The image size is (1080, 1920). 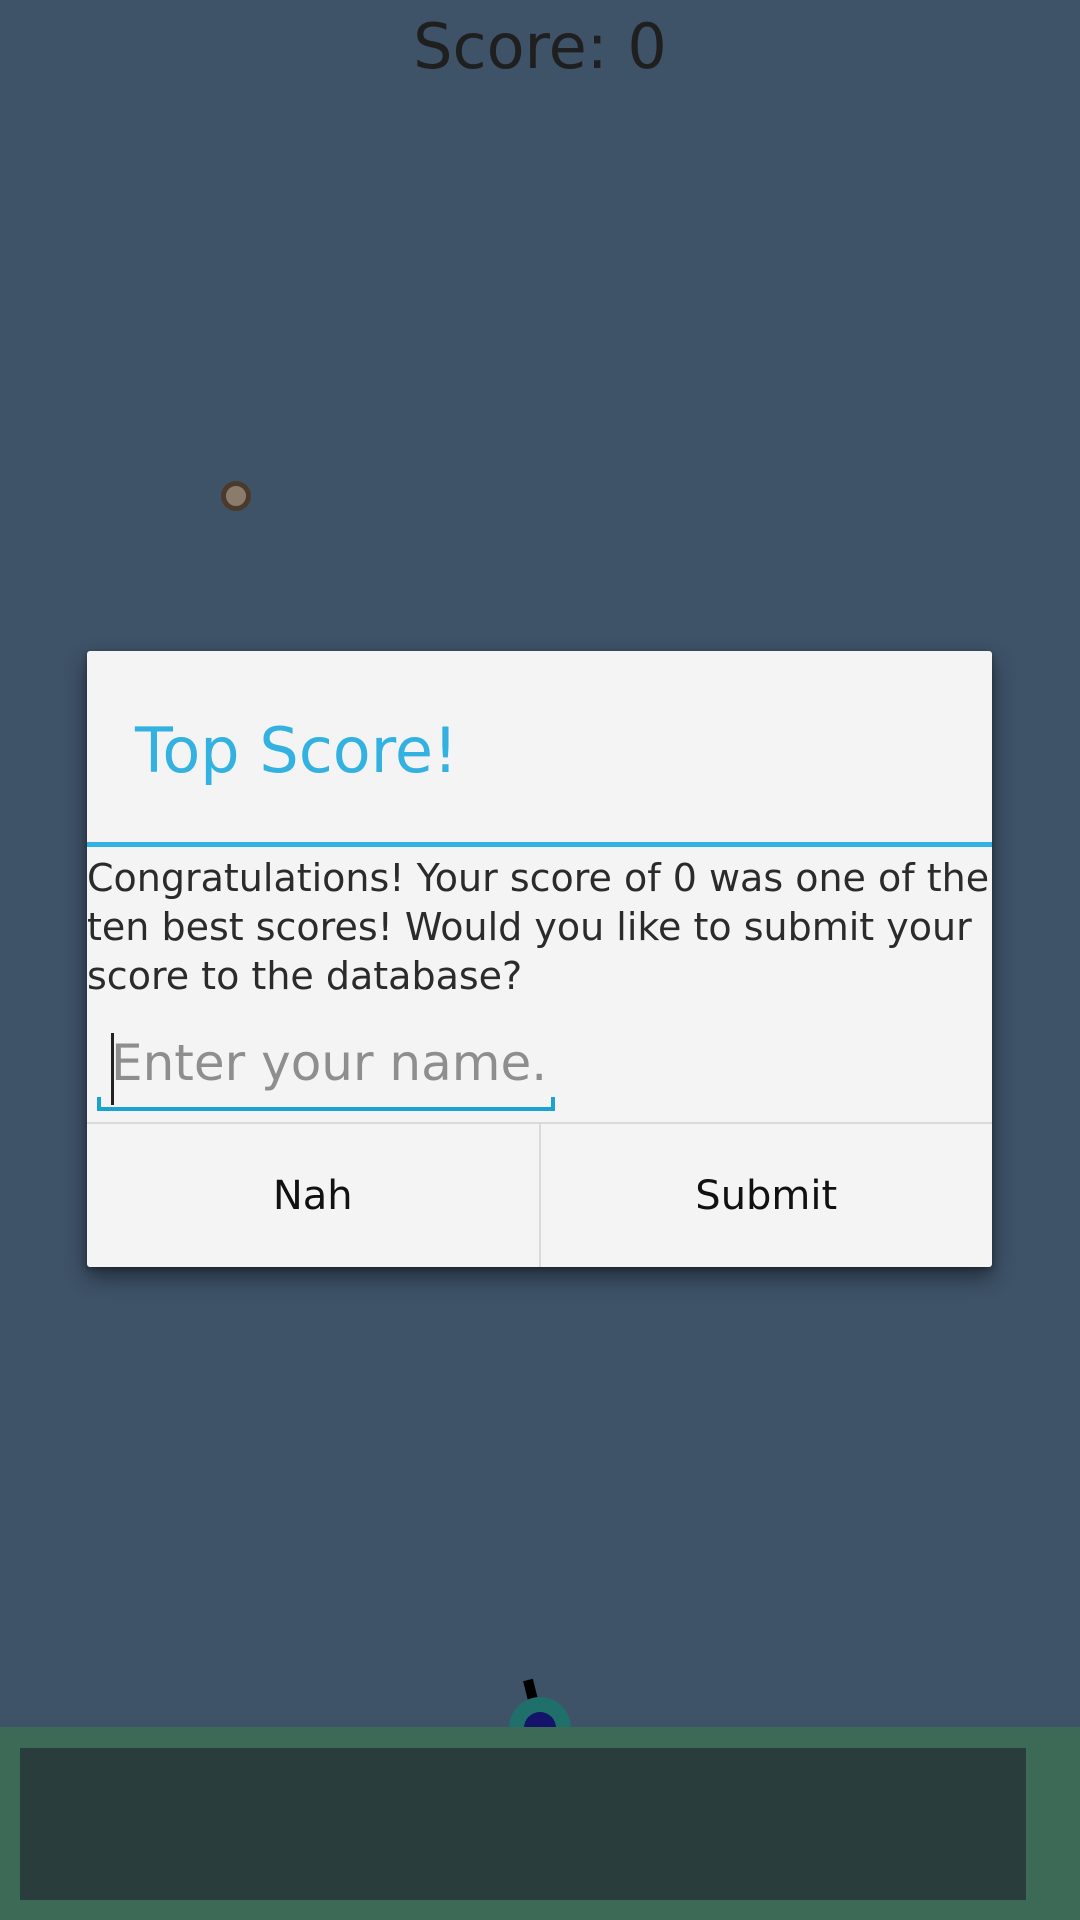 I want to click on score-label: Score: 0, so click(x=540, y=46).